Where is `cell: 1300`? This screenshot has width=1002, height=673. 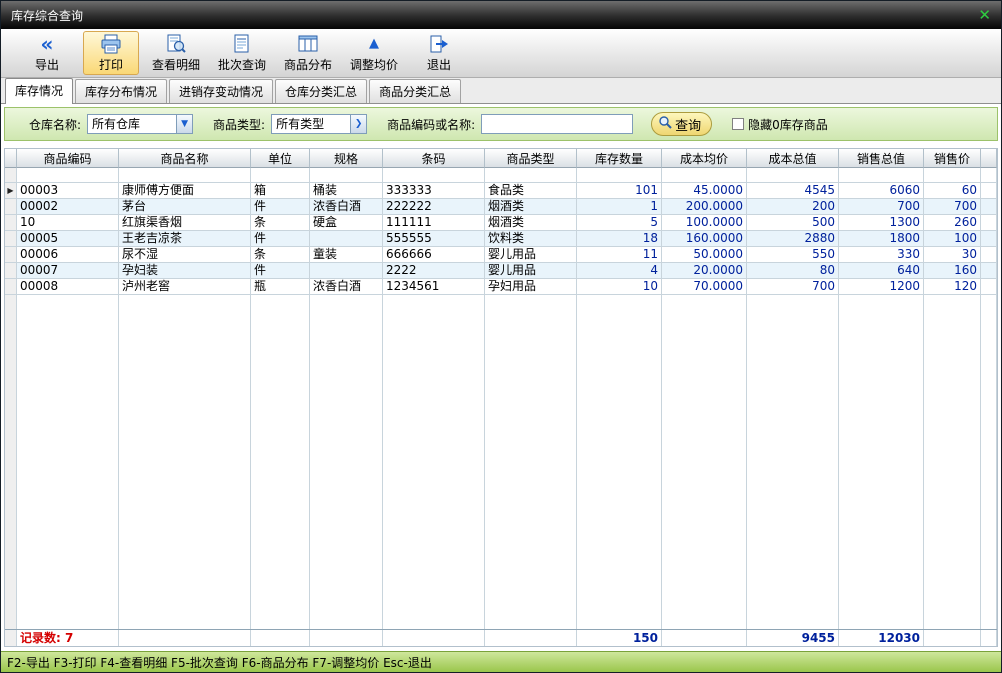 cell: 1300 is located at coordinates (881, 223).